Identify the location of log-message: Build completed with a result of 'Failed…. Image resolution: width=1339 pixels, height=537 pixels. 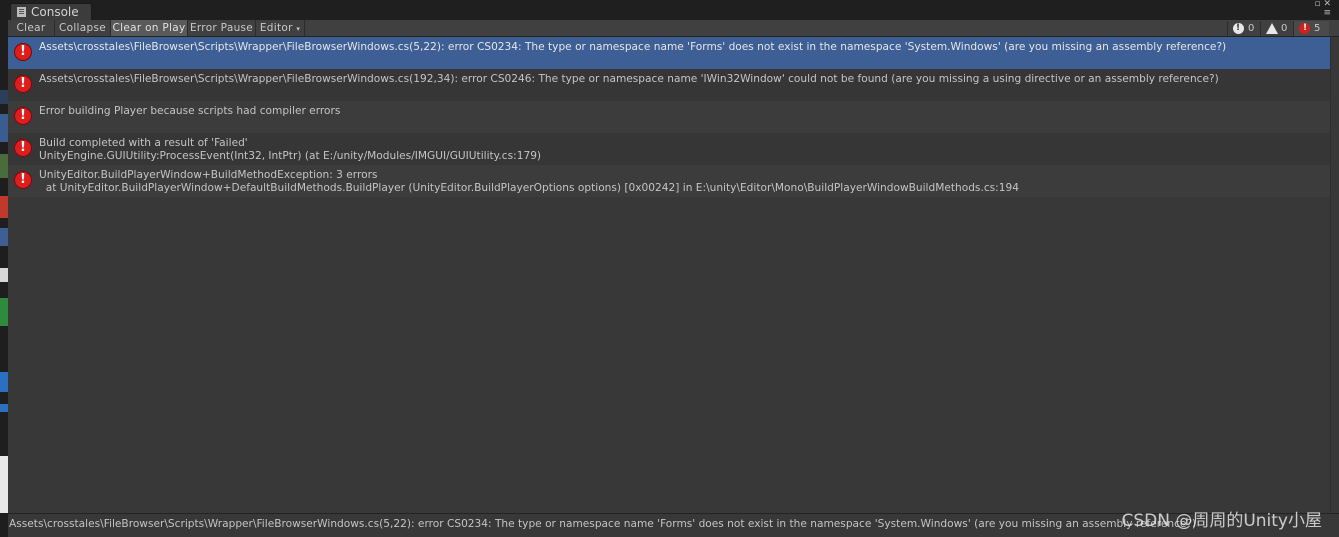
(143, 143).